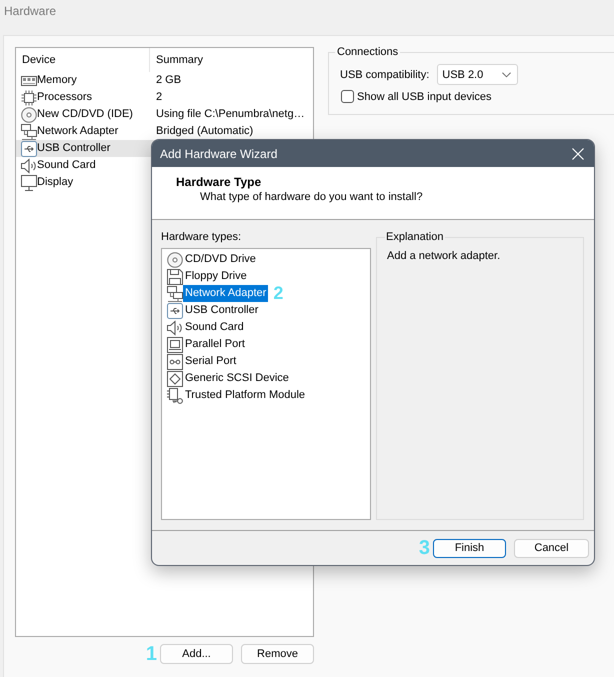 The height and width of the screenshot is (677, 614). What do you see at coordinates (219, 182) in the screenshot?
I see `dialog-heading: Hardware Type` at bounding box center [219, 182].